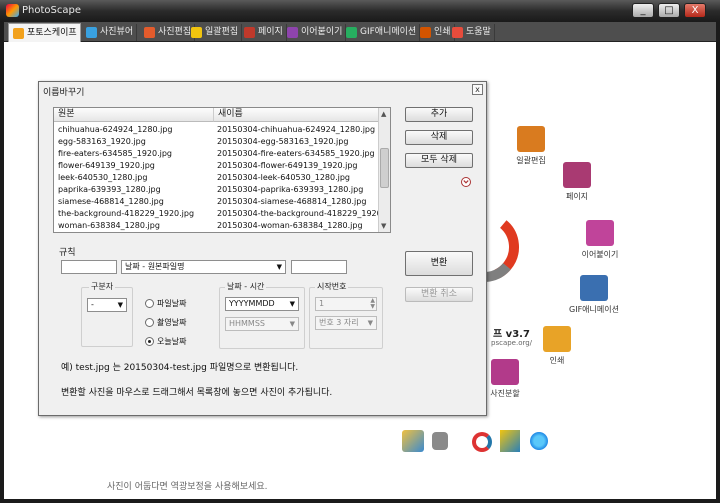  I want to click on close-button: X, so click(695, 10).